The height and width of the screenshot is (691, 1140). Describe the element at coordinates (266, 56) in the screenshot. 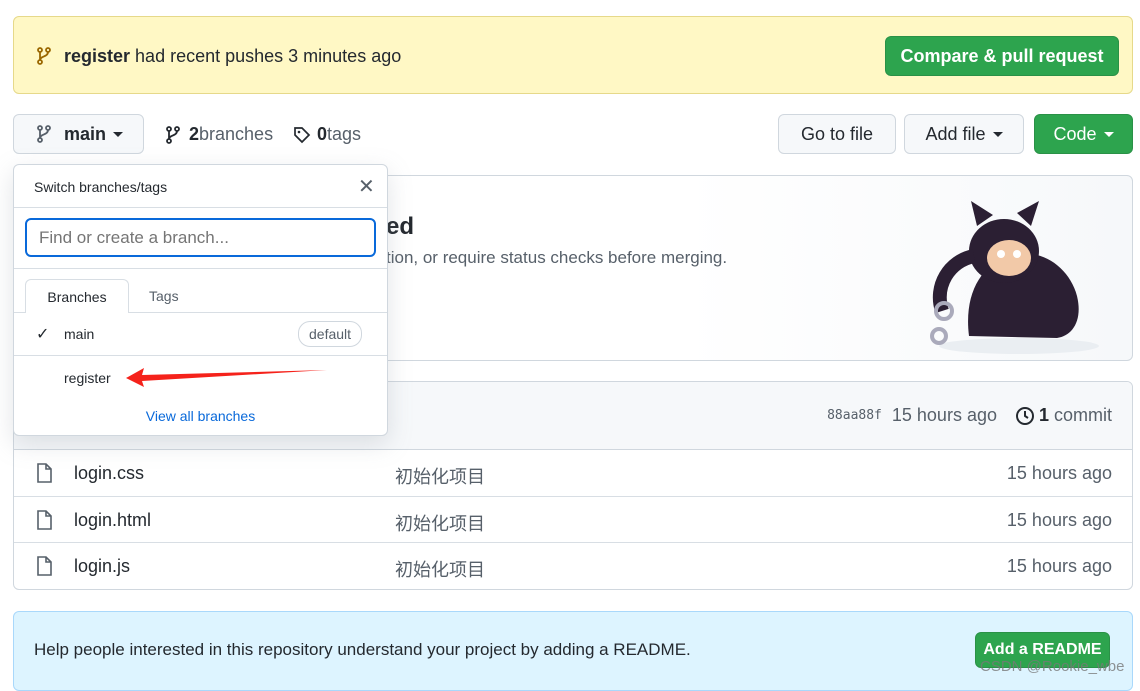

I see `banner-text: had recent pushes 3 minutes ago` at that location.